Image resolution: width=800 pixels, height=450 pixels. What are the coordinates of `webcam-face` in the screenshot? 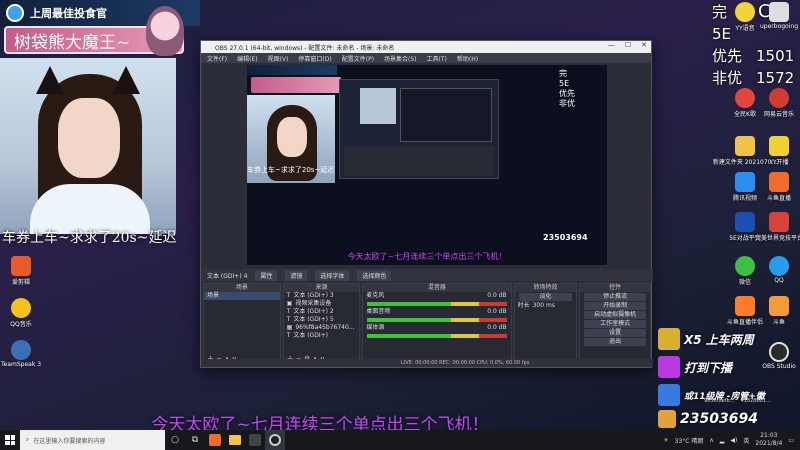 It's located at (89, 138).